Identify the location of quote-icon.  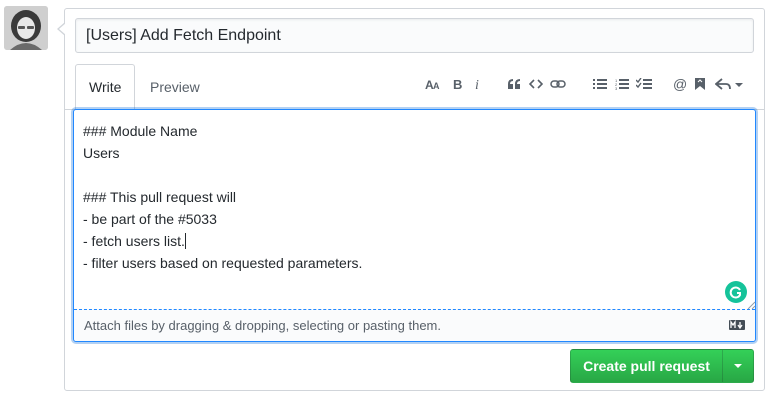
(514, 84).